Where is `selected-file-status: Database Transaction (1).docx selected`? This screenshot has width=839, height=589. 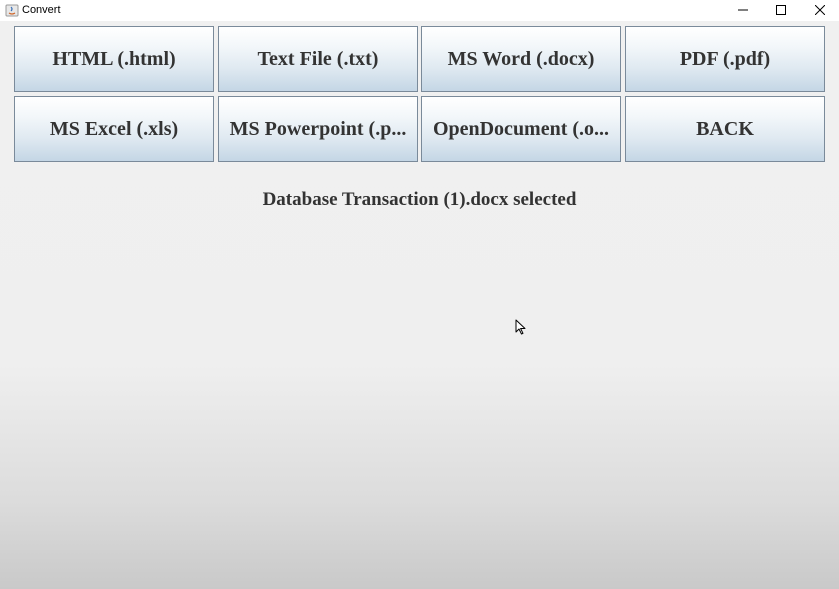 selected-file-status: Database Transaction (1).docx selected is located at coordinates (419, 199).